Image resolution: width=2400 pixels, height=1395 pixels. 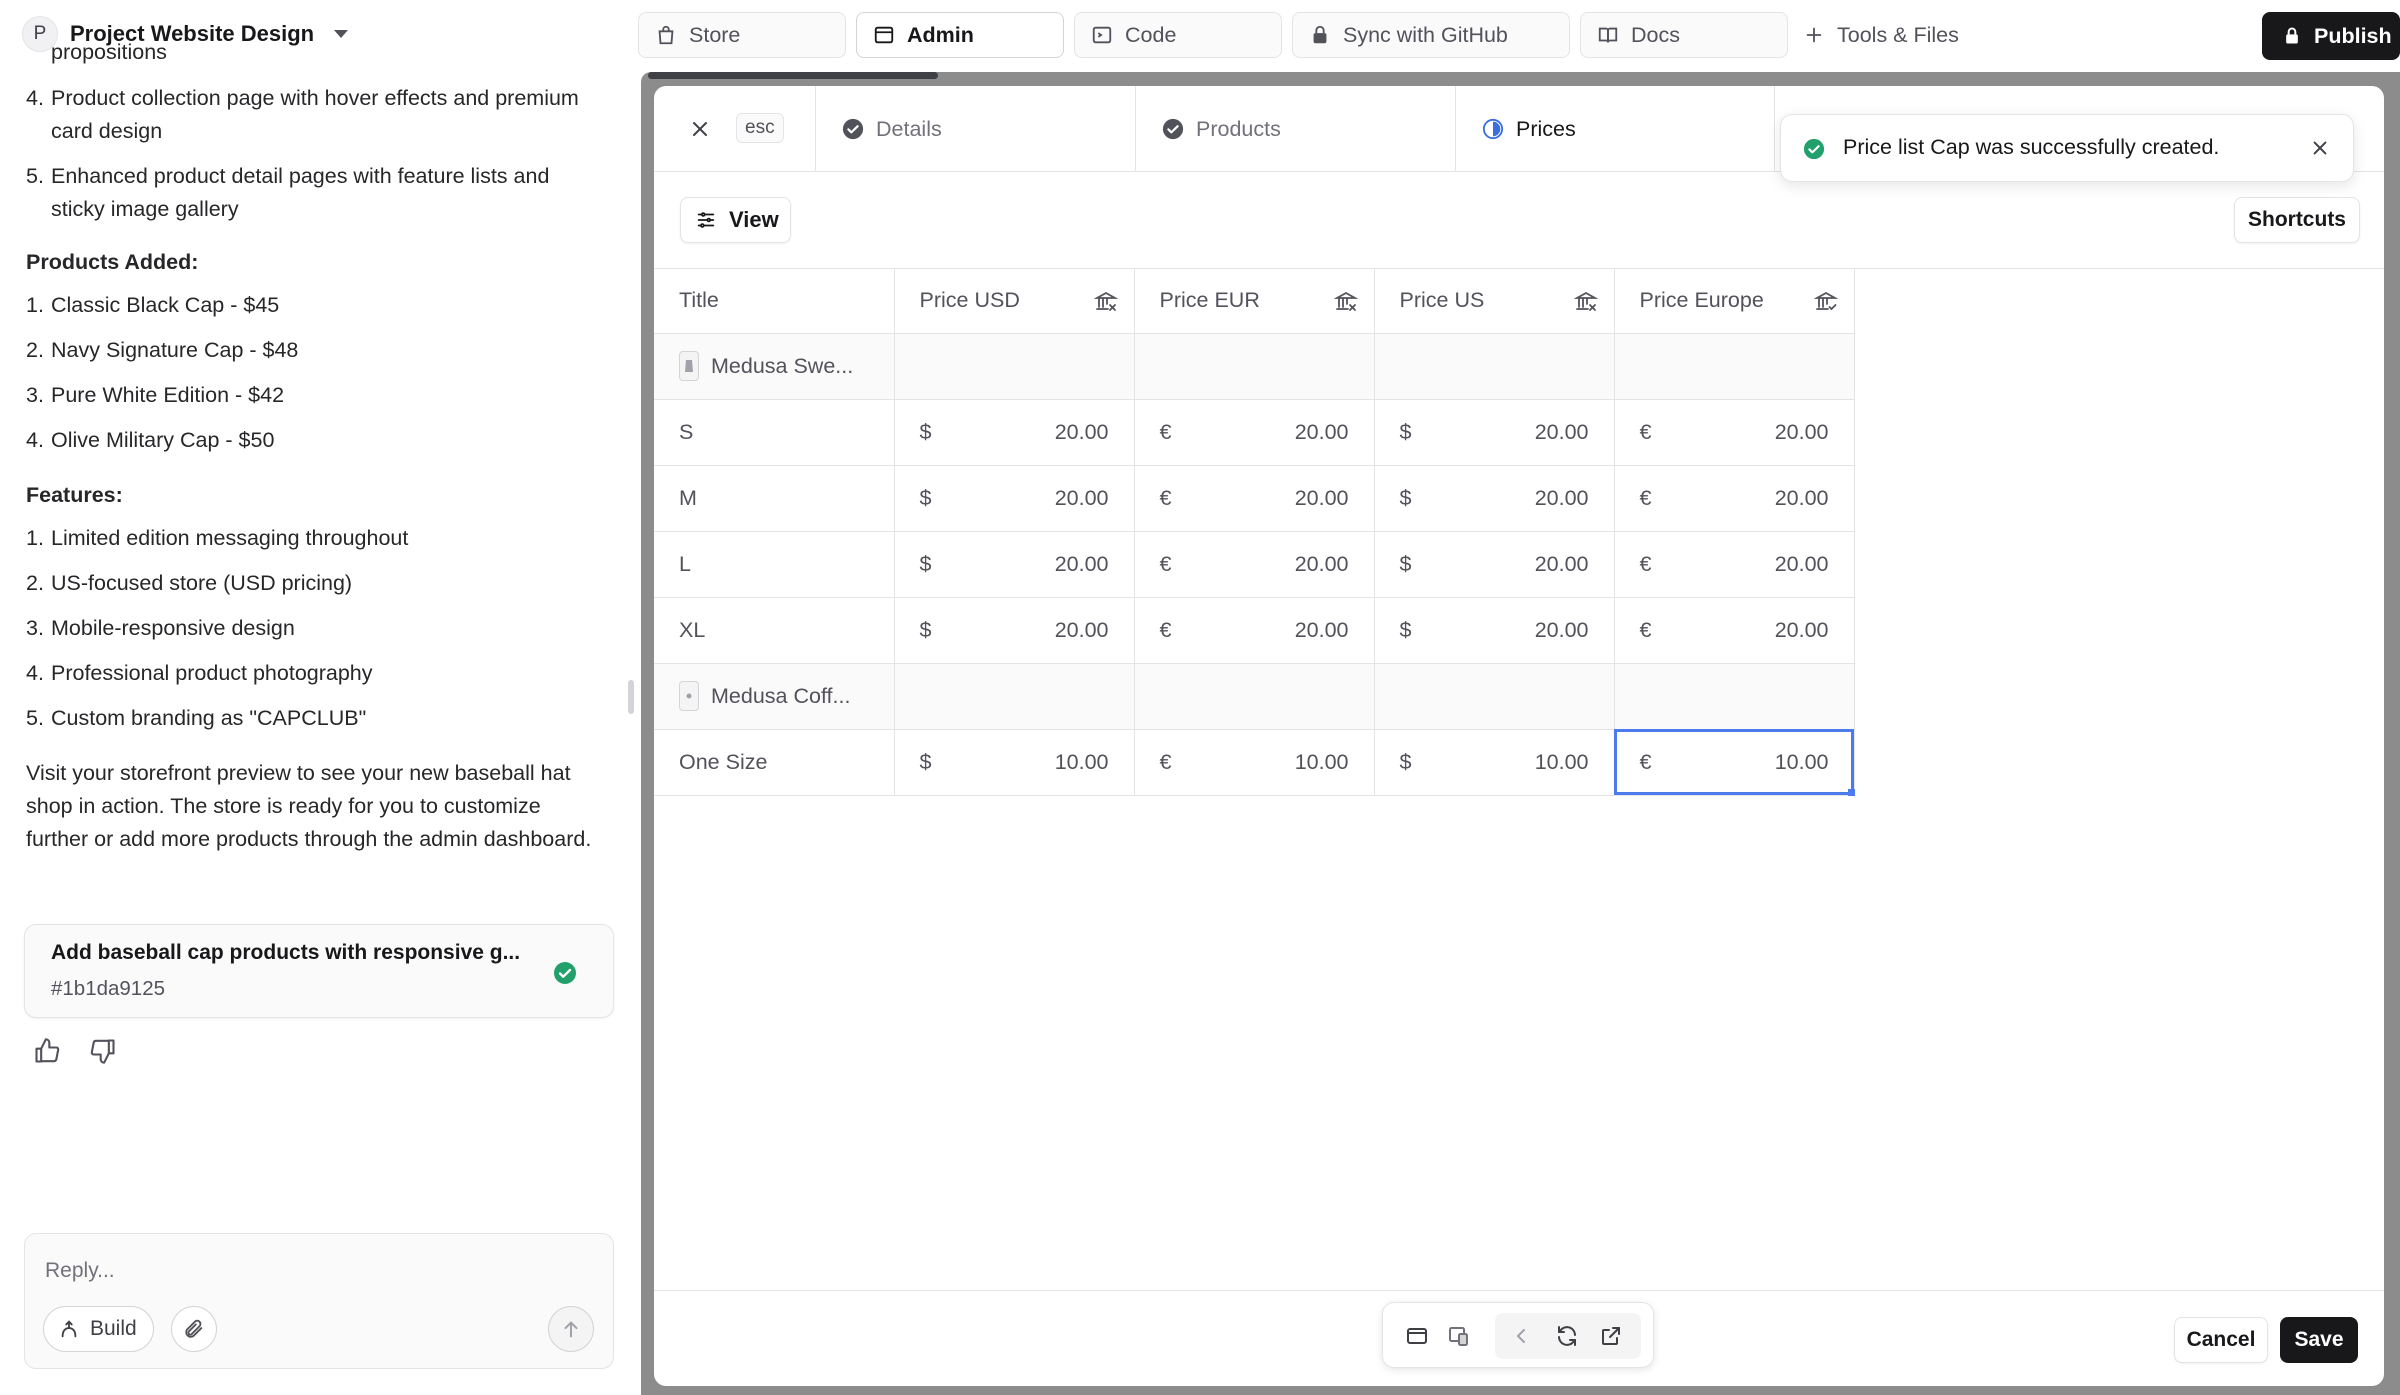 What do you see at coordinates (160, 628) in the screenshot?
I see `list-item: 3. Mobile-responsive design` at bounding box center [160, 628].